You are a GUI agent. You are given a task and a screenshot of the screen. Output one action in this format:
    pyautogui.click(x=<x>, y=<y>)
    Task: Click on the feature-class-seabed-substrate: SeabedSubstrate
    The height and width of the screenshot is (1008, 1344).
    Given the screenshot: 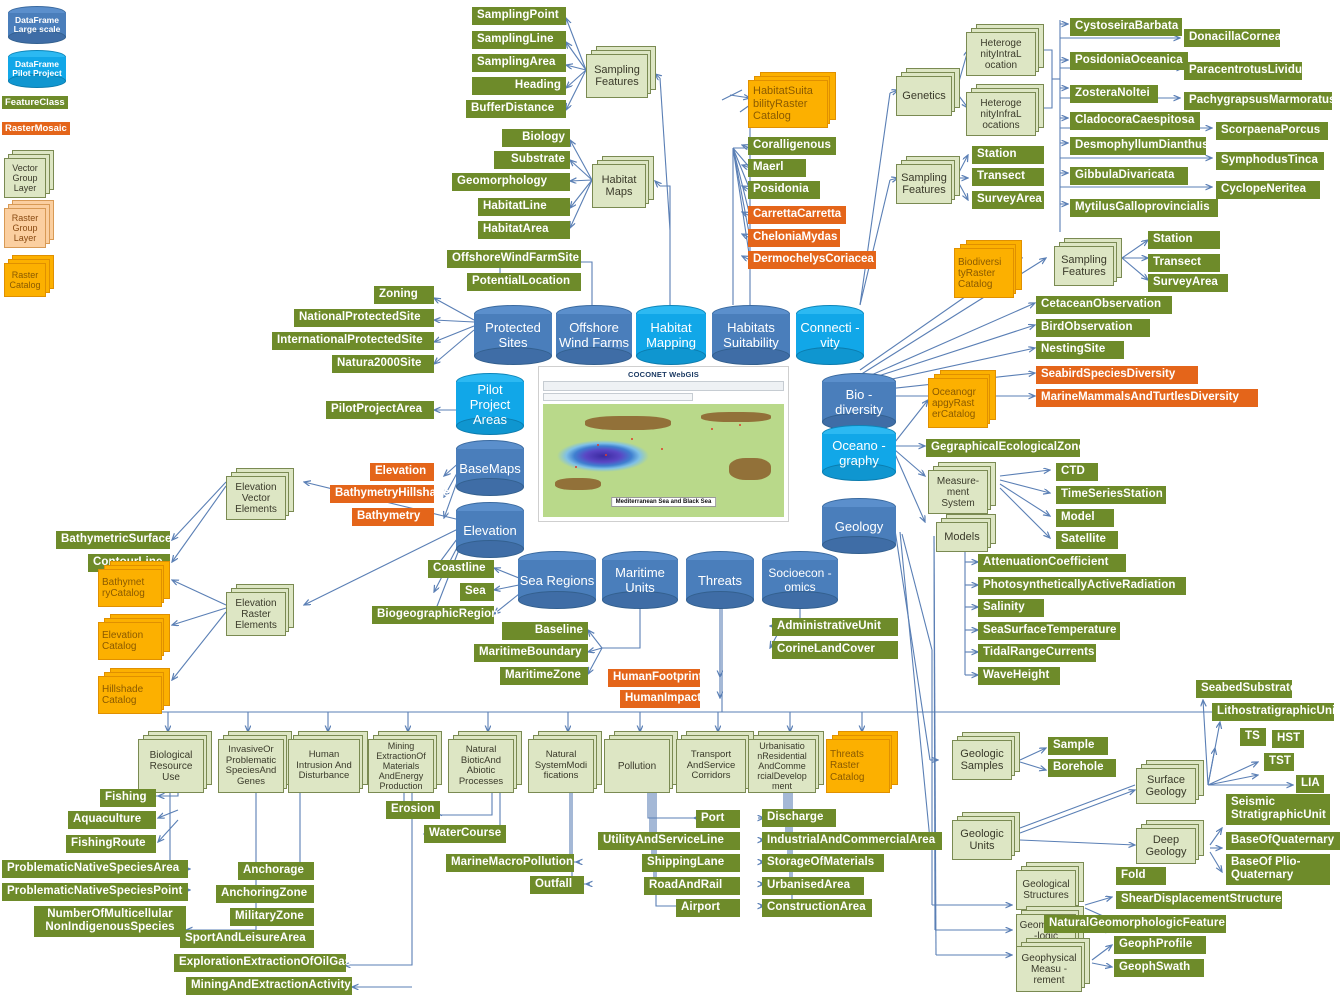 What is the action you would take?
    pyautogui.click(x=1246, y=689)
    